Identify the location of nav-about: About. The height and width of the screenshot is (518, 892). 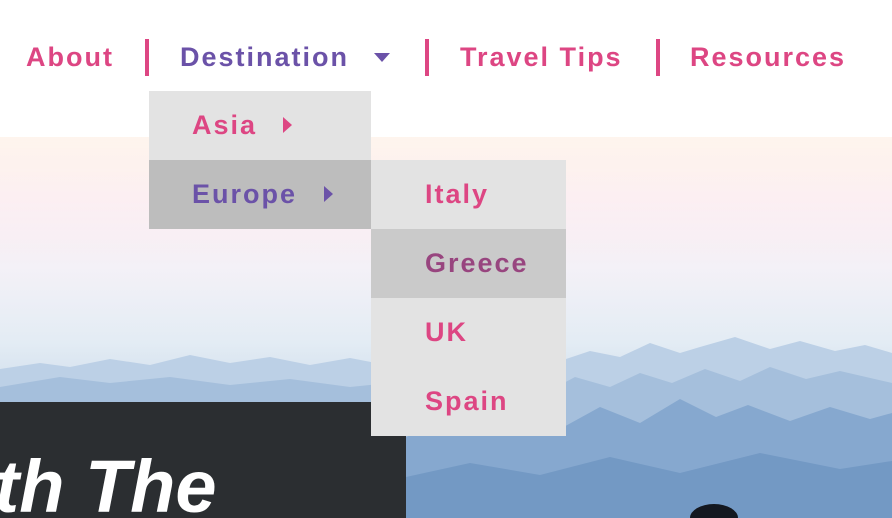
(70, 57).